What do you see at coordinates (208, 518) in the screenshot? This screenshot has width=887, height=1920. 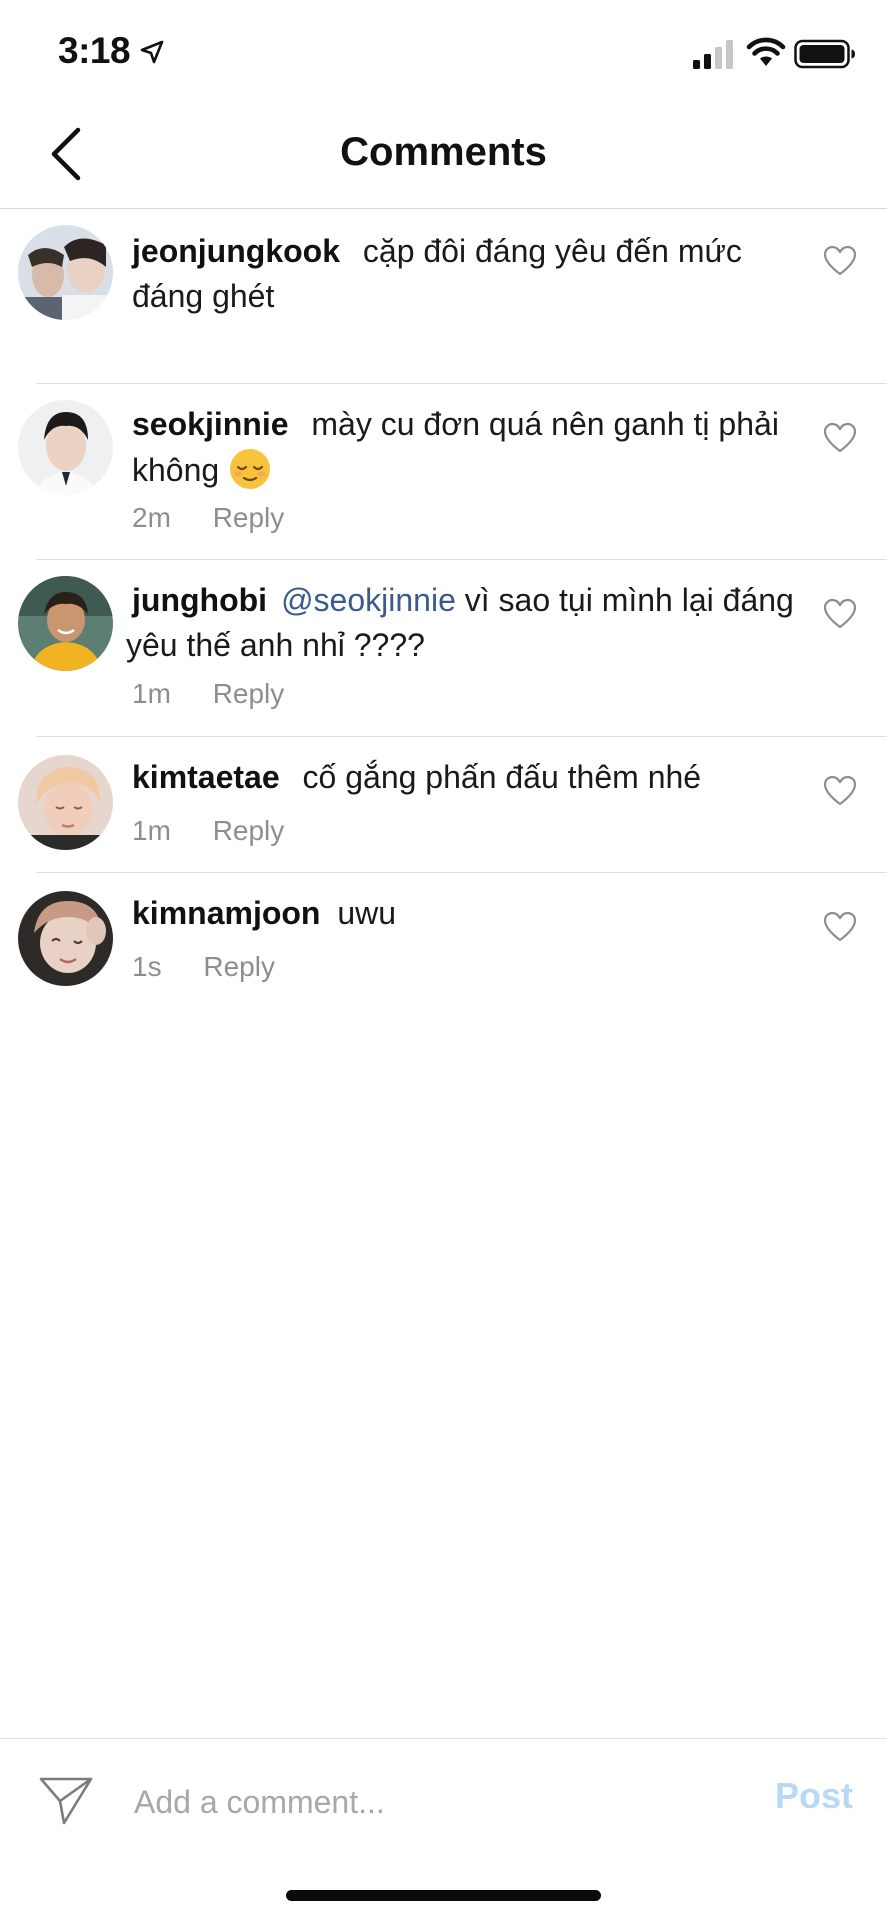 I see `comment-meta: 2m Reply` at bounding box center [208, 518].